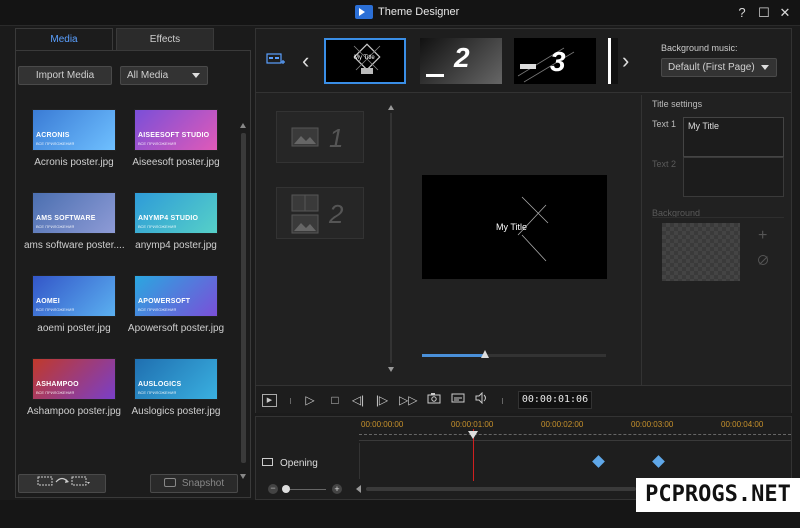 The width and height of the screenshot is (800, 528). I want to click on media-scrollbar, so click(243, 301).